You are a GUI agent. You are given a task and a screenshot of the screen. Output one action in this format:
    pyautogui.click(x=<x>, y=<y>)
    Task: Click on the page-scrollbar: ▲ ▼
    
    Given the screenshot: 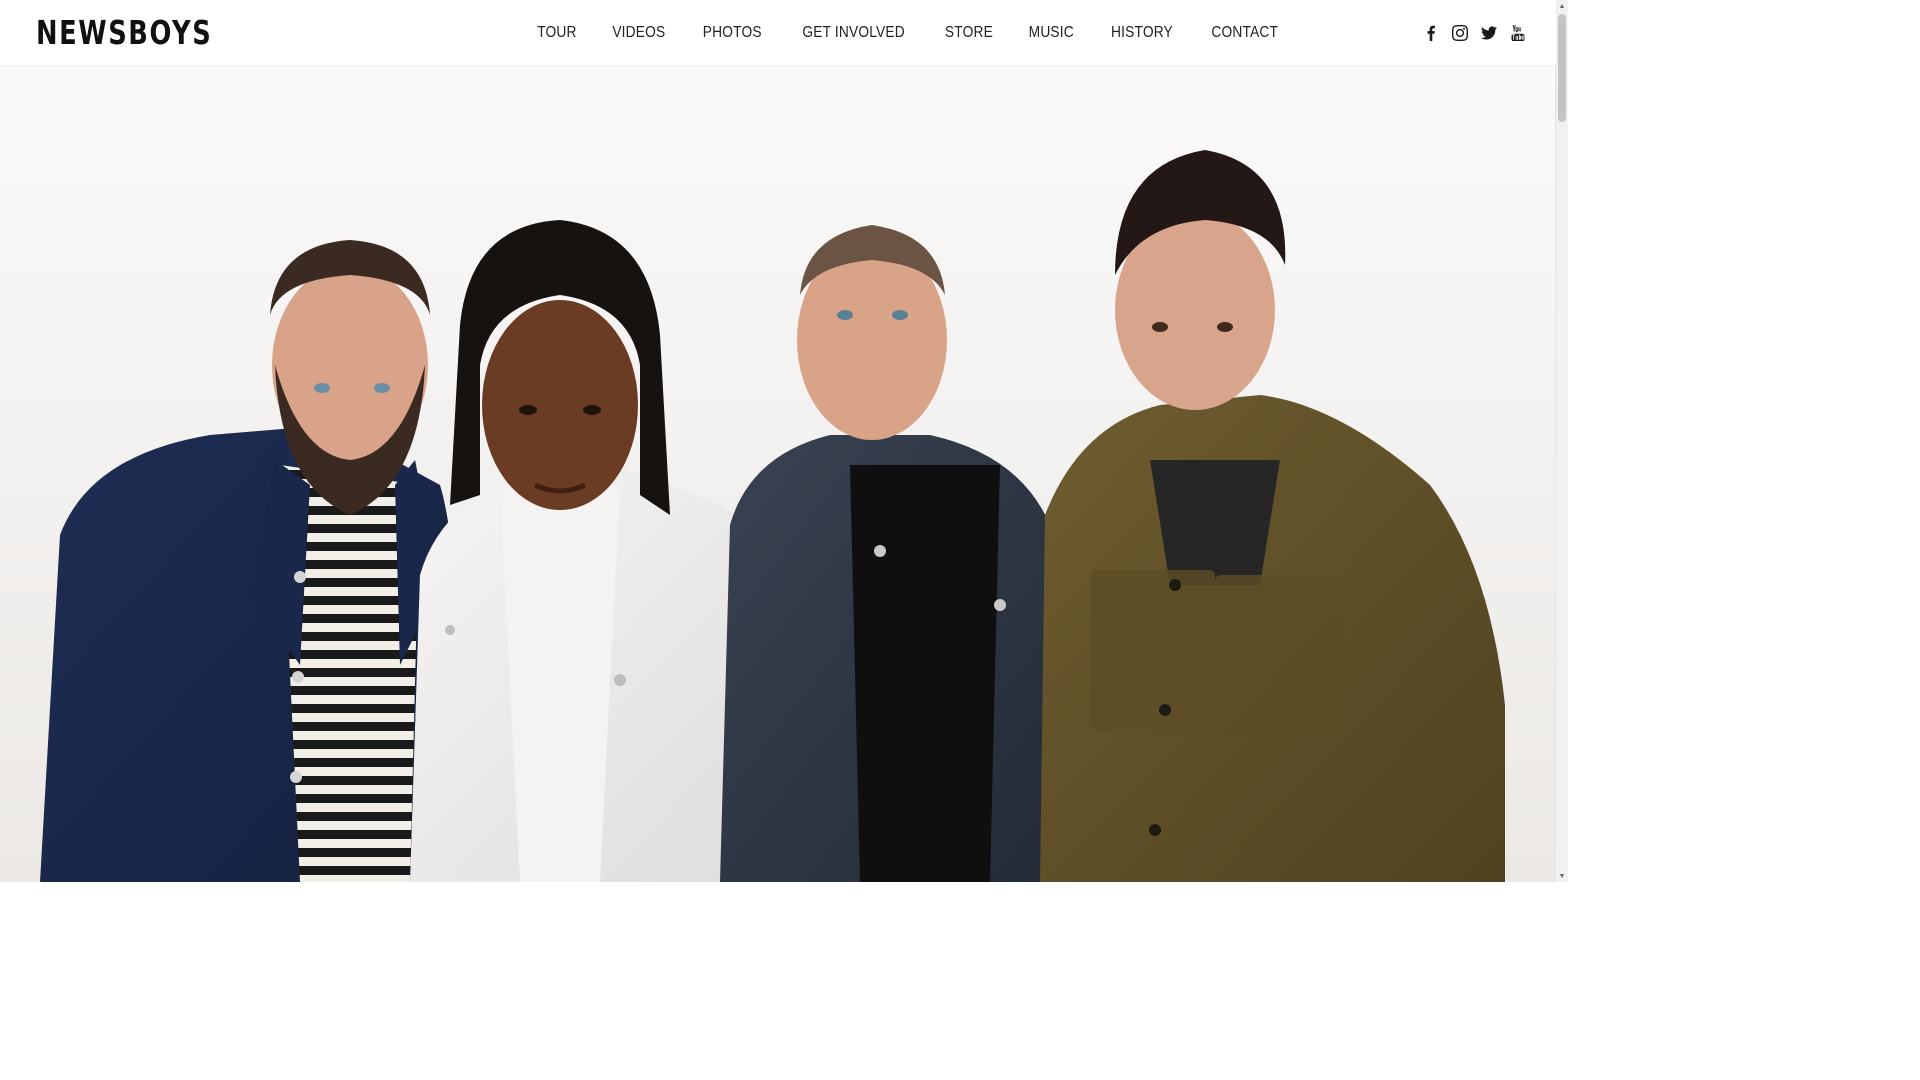 What is the action you would take?
    pyautogui.click(x=1561, y=441)
    